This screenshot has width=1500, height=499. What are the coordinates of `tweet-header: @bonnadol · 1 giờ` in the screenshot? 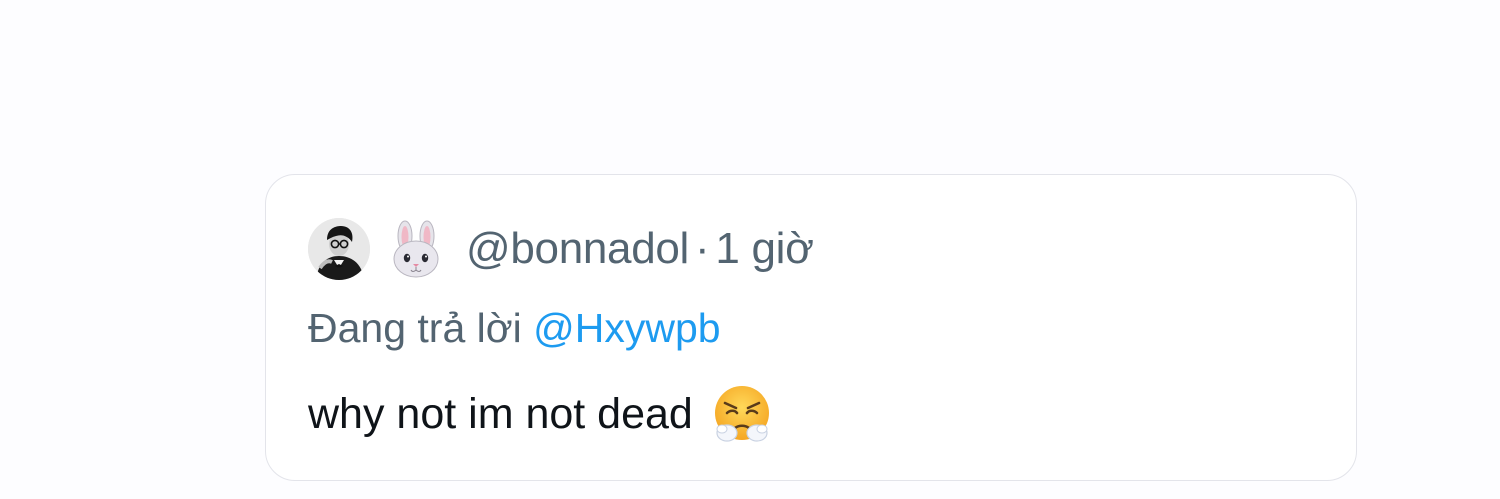 It's located at (561, 249).